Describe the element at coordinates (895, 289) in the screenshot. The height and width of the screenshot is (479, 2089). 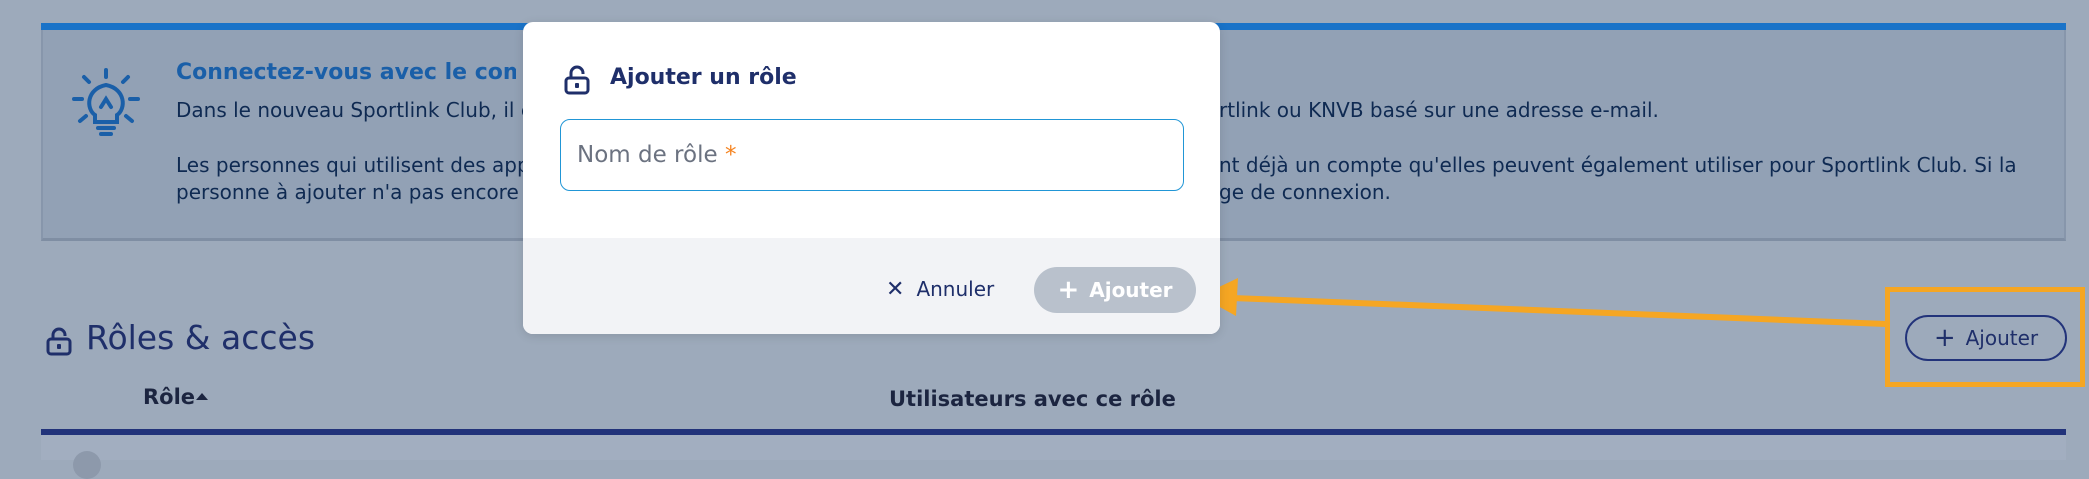
I see `close-icon: ✕` at that location.